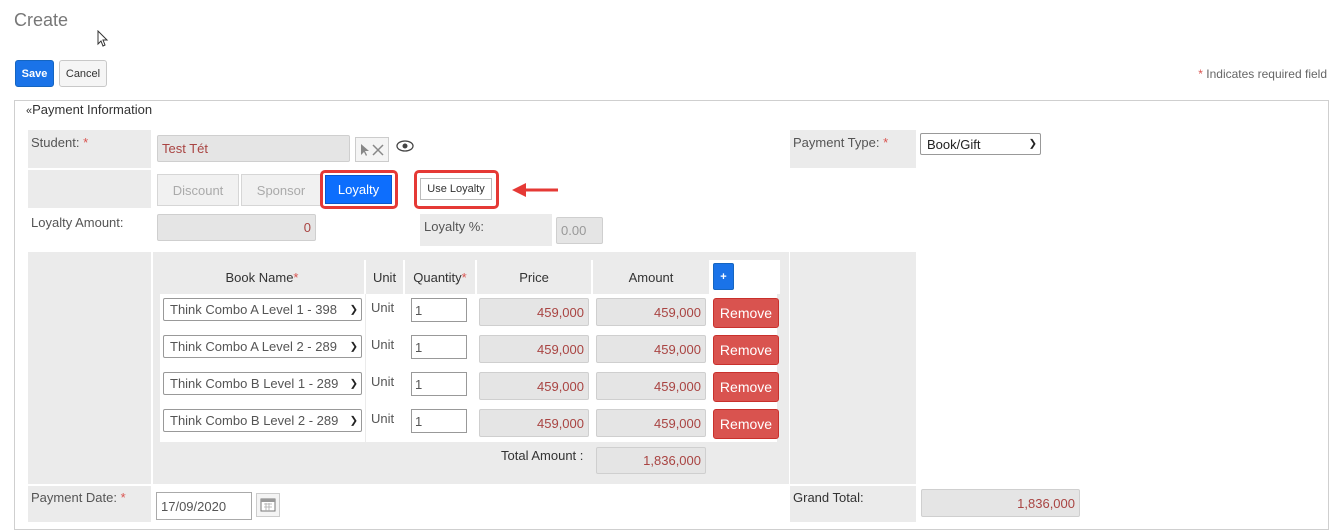 This screenshot has width=1339, height=530. I want to click on book-select-value: Think Combo B Level 1 - 289, so click(254, 383).